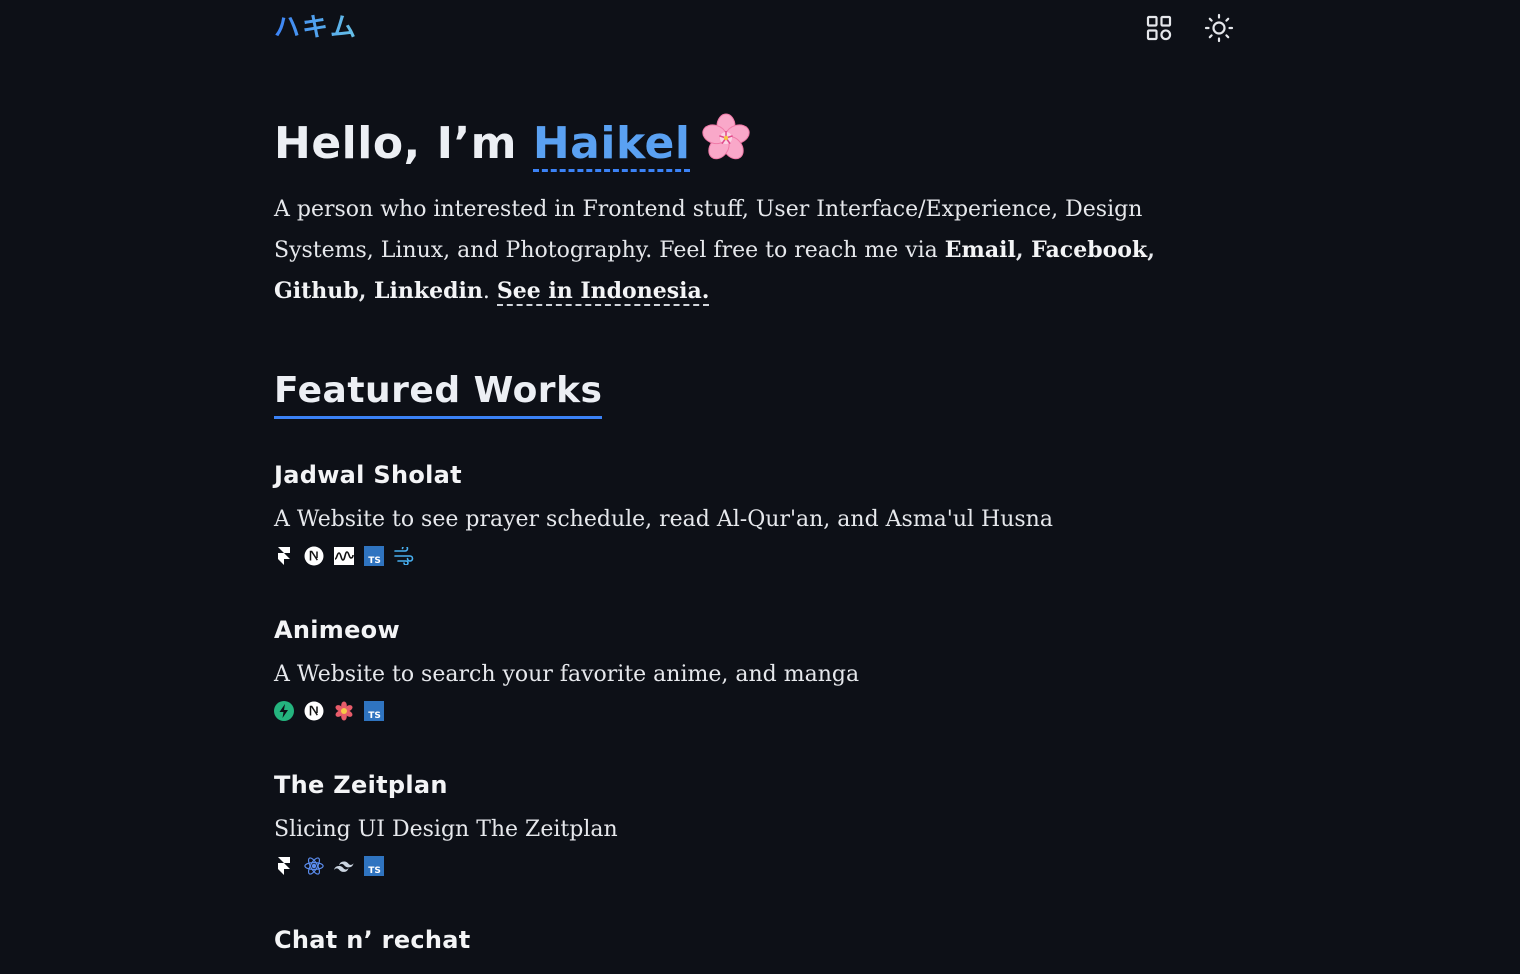 The height and width of the screenshot is (974, 1520). I want to click on project-title: Jadwal Sholat, so click(754, 475).